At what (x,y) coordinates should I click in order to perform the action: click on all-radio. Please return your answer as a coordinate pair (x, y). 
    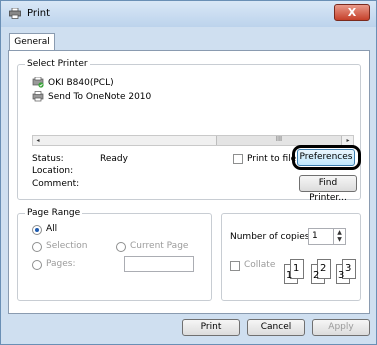
    Looking at the image, I should click on (37, 230).